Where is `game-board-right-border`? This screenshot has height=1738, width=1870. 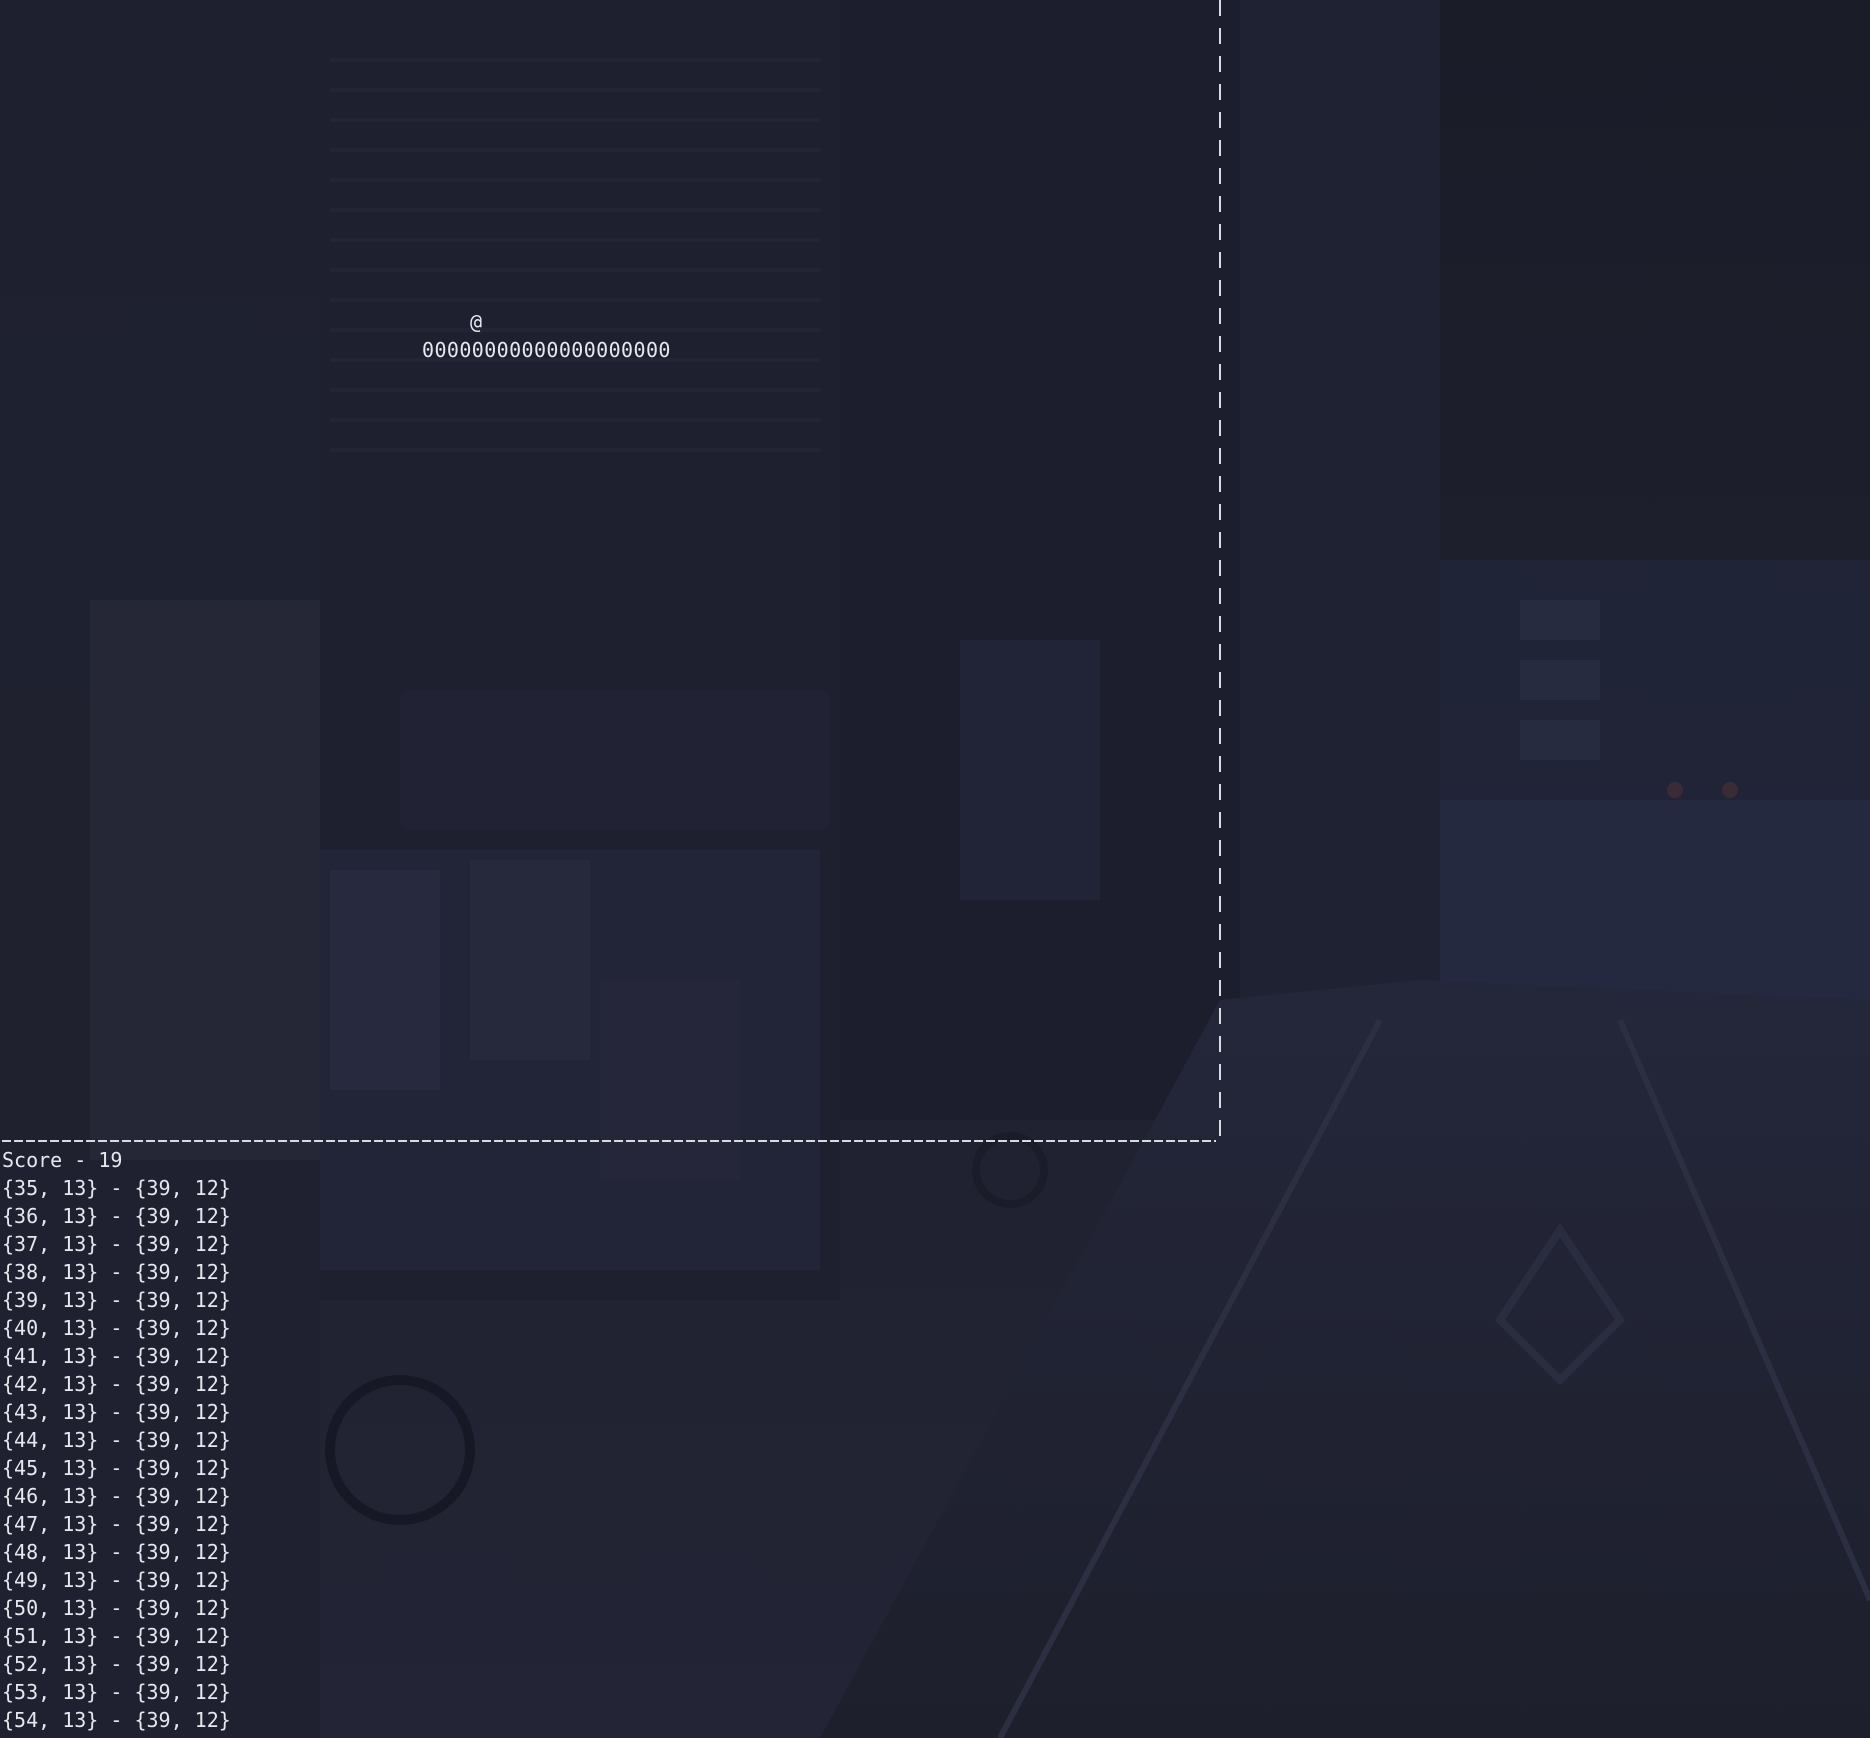 game-board-right-border is located at coordinates (1220, 570).